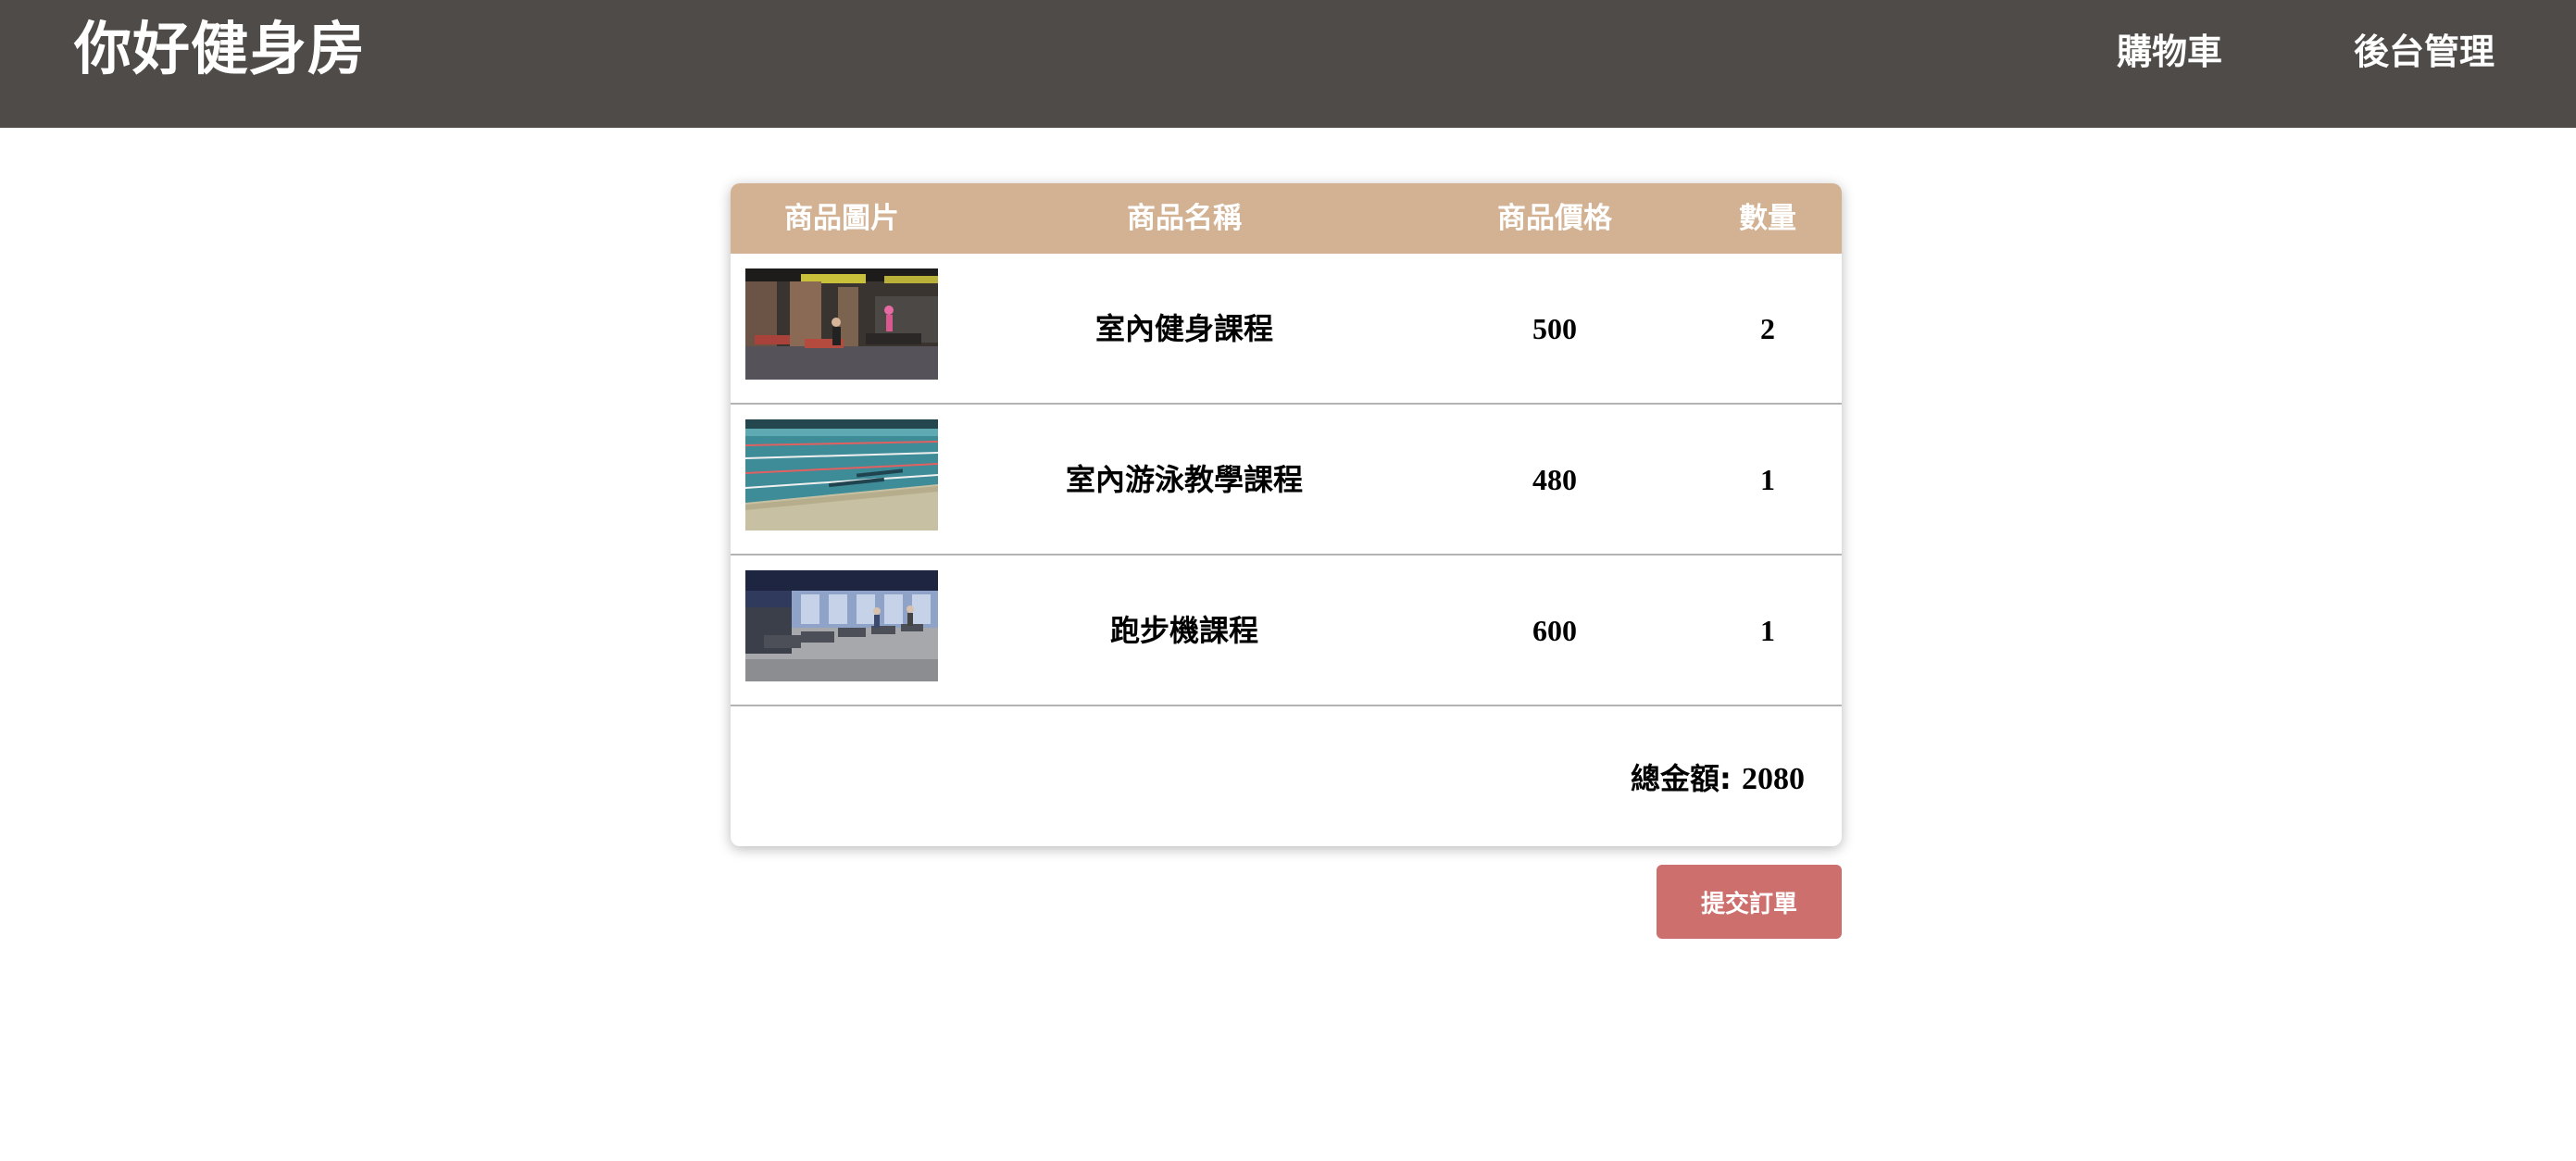 This screenshot has height=1161, width=2576. What do you see at coordinates (1554, 630) in the screenshot?
I see `product-price: 600` at bounding box center [1554, 630].